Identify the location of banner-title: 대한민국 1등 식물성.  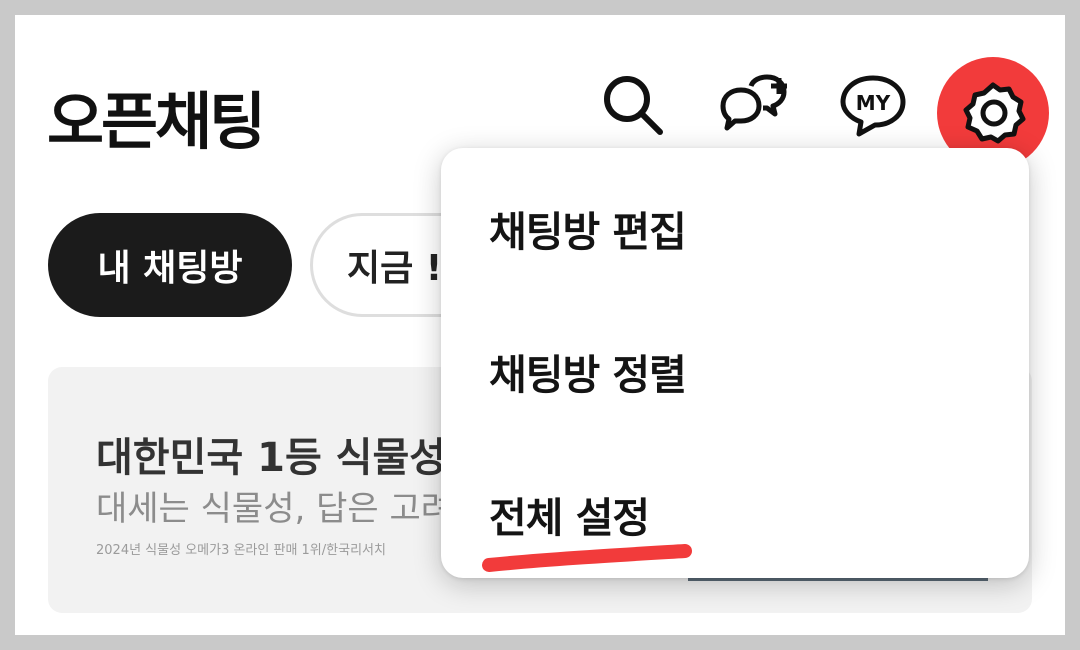
(271, 458).